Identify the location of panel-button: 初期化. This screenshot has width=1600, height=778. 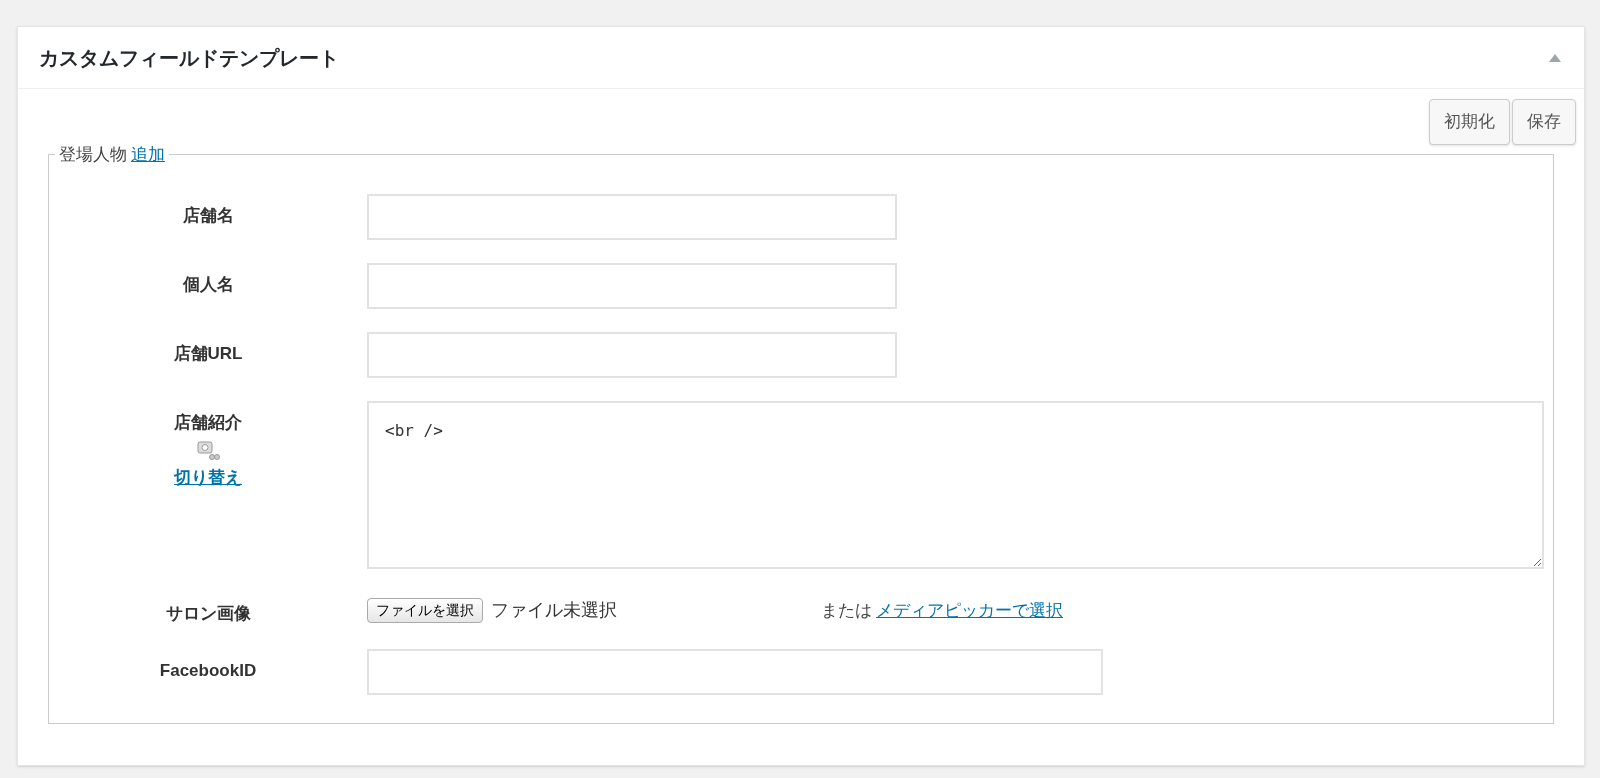
(1469, 122).